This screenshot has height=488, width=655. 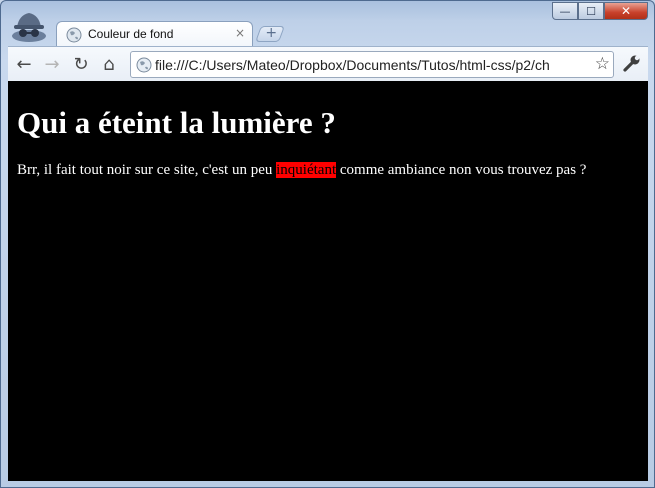 What do you see at coordinates (144, 65) in the screenshot?
I see `page-globe-icon` at bounding box center [144, 65].